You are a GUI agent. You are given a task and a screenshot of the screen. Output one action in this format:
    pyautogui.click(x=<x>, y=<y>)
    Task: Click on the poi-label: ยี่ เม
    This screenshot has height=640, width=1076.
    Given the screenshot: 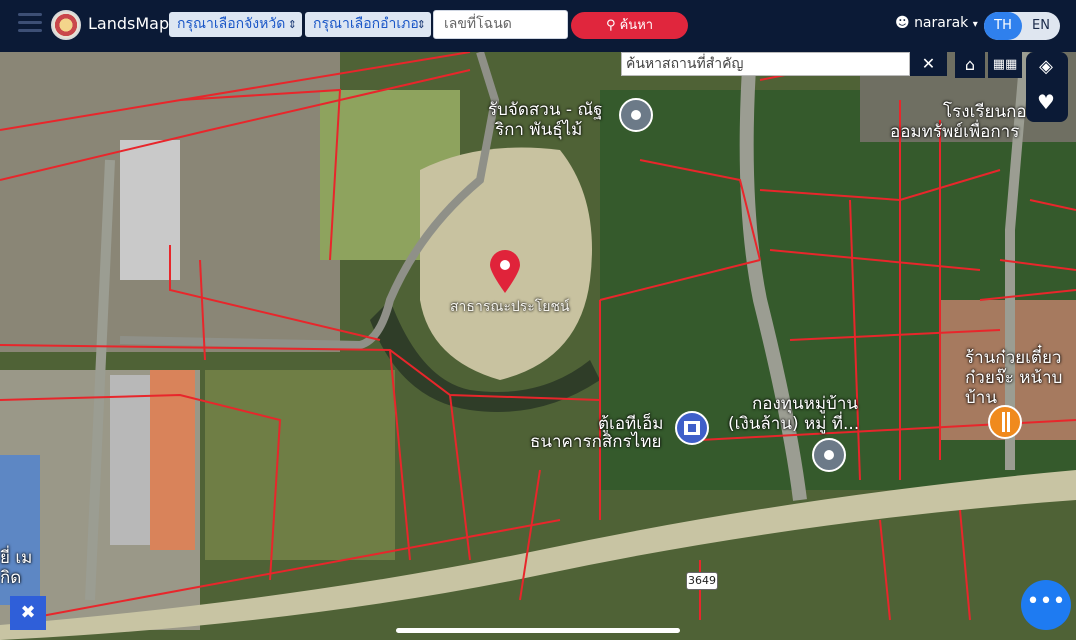 What is the action you would take?
    pyautogui.click(x=16, y=558)
    